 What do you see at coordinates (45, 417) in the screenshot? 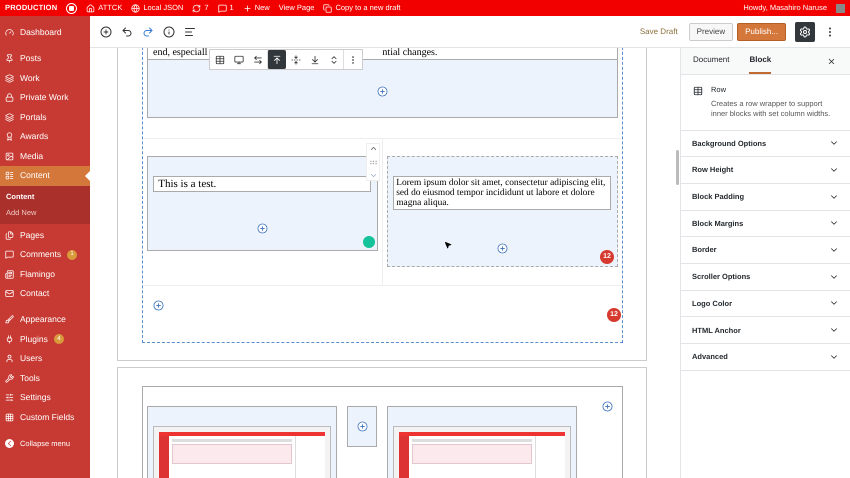
I see `sidebar-item: Custom Fields` at bounding box center [45, 417].